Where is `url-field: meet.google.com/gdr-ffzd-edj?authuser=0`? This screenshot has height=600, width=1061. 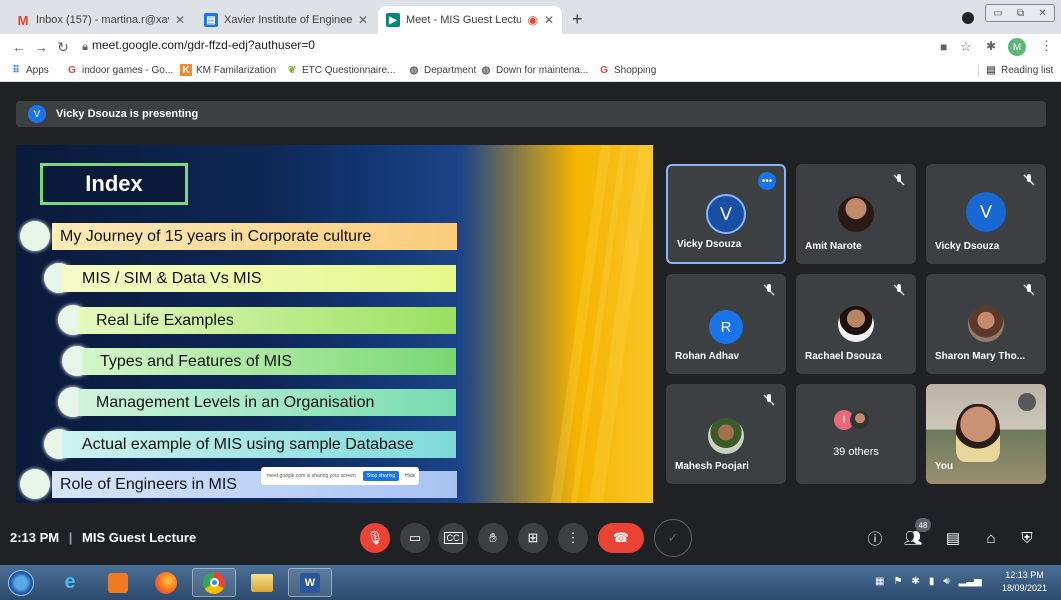
url-field: meet.google.com/gdr-ffzd-edj?authuser=0 is located at coordinates (203, 45).